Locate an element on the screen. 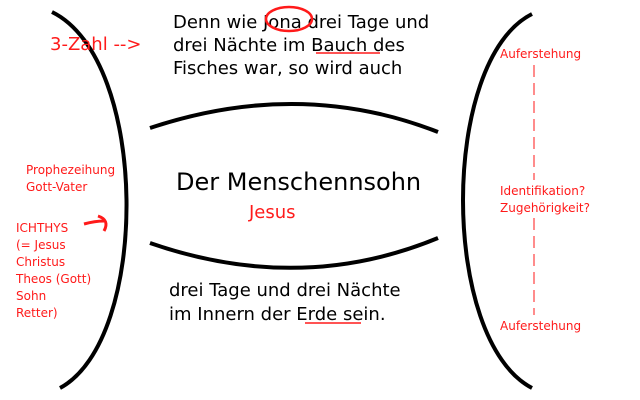 Image resolution: width=640 pixels, height=400 pixels. three-number-label: 3-Zahl --> is located at coordinates (96, 44).